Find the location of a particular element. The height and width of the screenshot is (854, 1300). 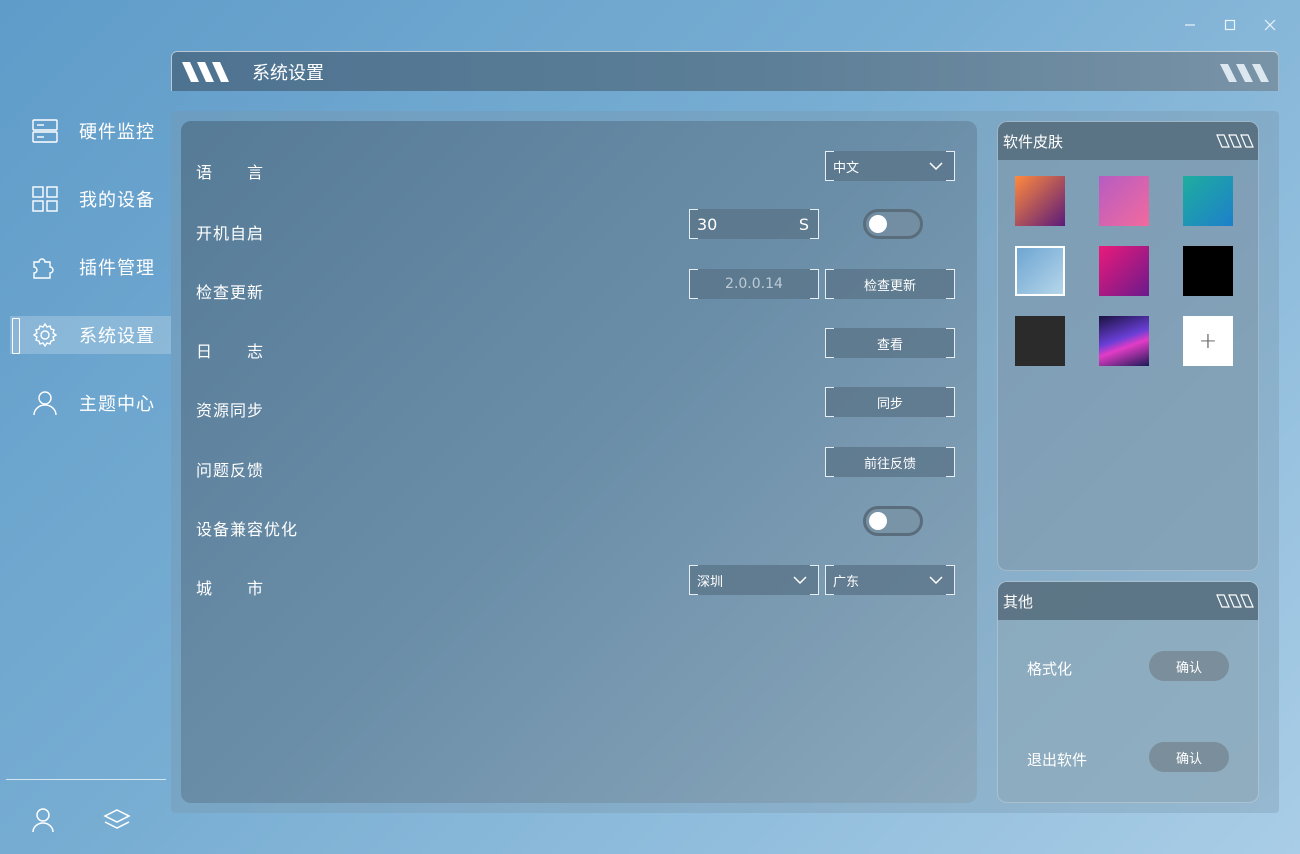

sidebar-bottom is located at coordinates (86, 820).